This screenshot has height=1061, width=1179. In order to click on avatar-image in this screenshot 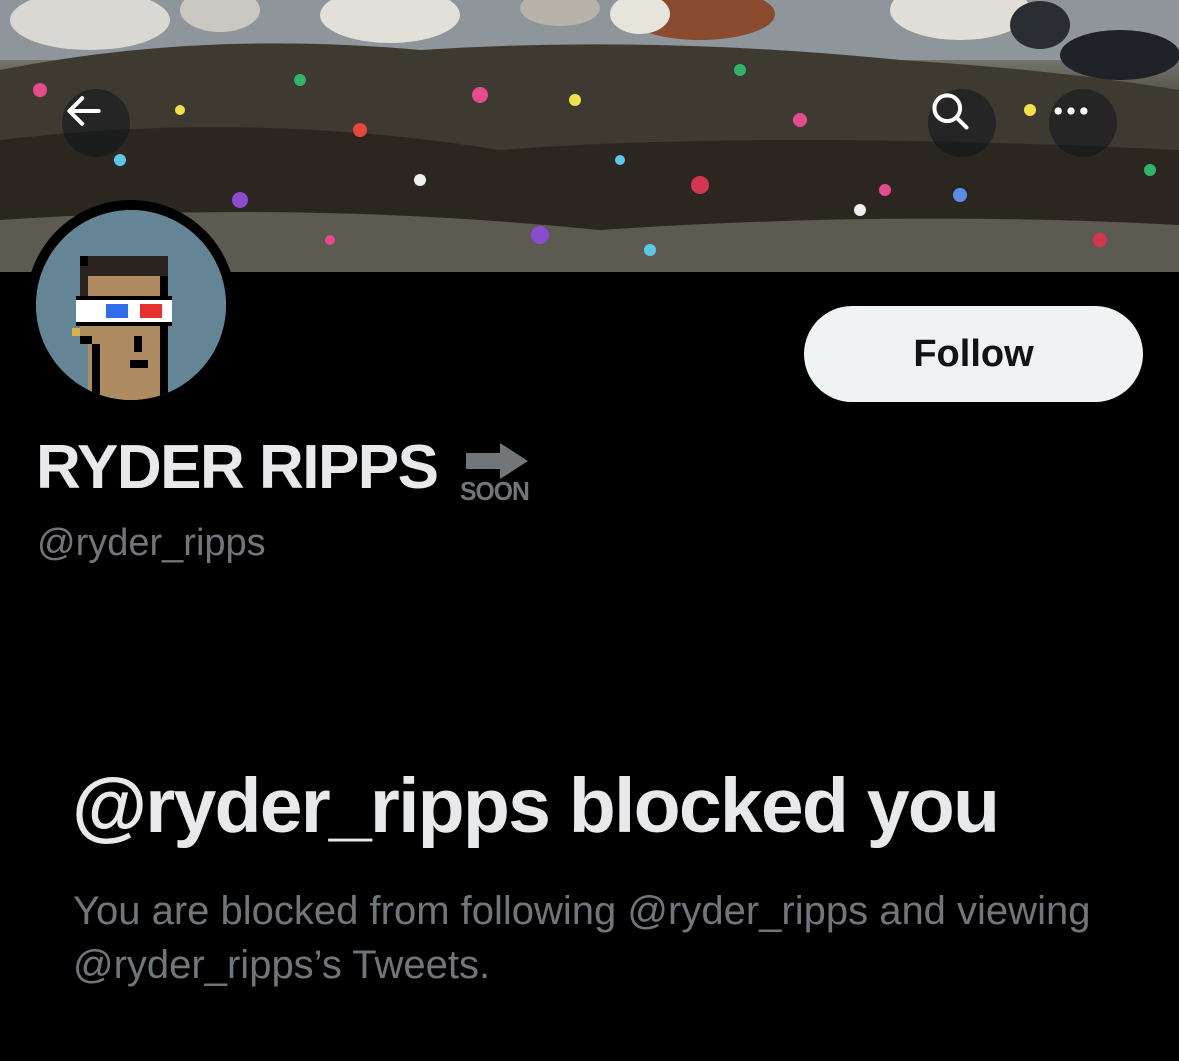, I will do `click(131, 305)`.